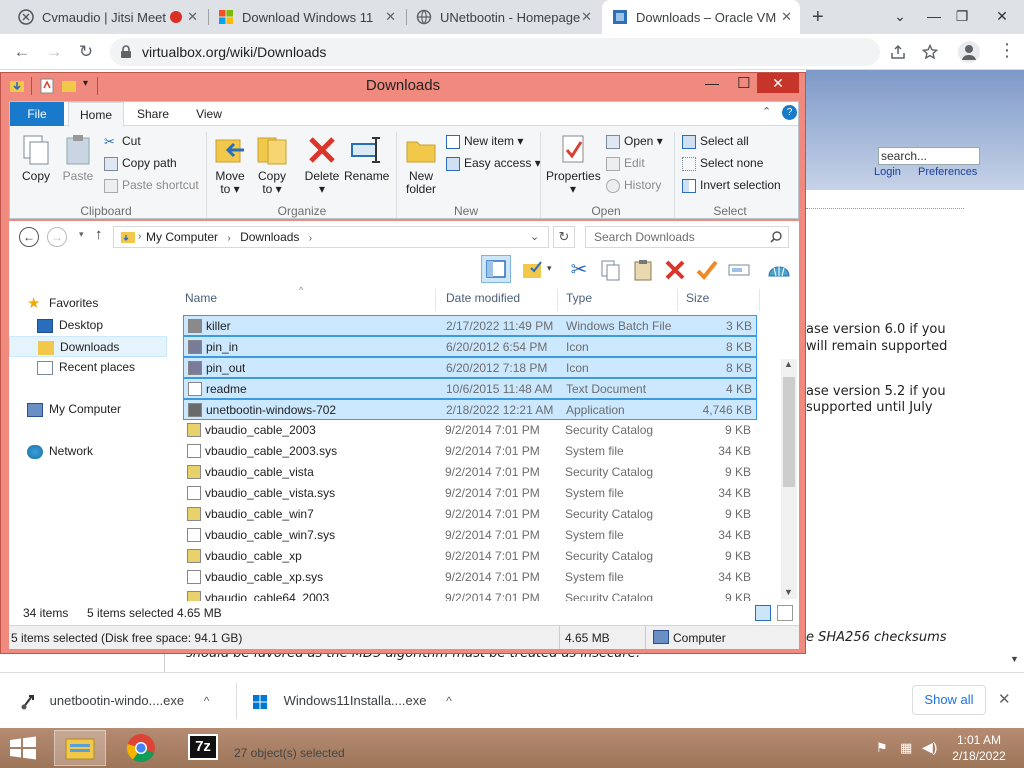  Describe the element at coordinates (70, 325) in the screenshot. I see `nav-desktop: Desktop` at that location.